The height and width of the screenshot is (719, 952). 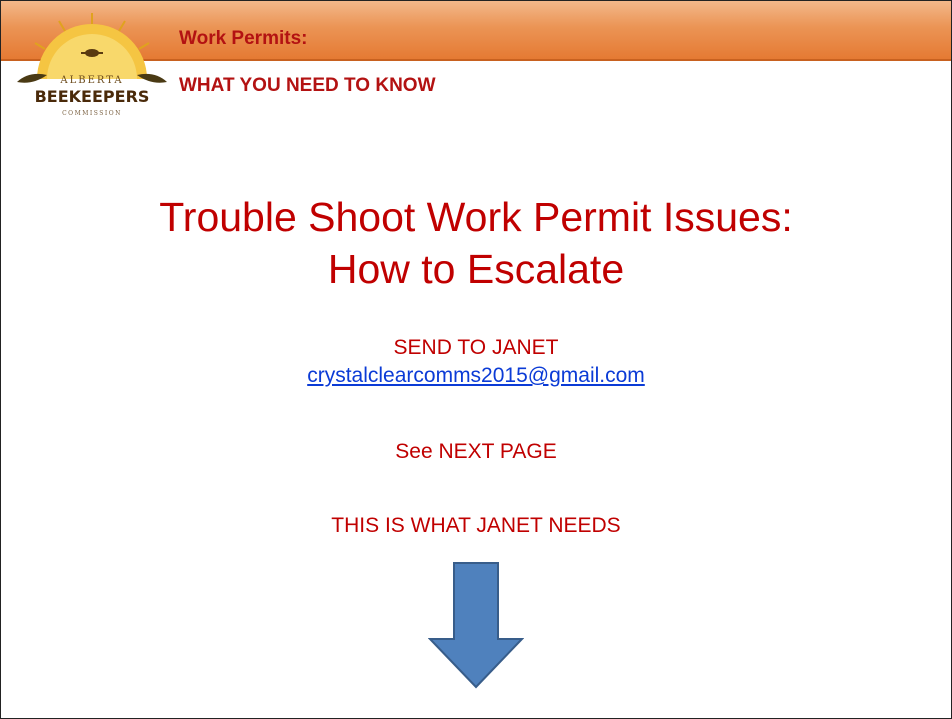 I want to click on email-line: crystalclearcomms2015@gmail.com, so click(x=476, y=376).